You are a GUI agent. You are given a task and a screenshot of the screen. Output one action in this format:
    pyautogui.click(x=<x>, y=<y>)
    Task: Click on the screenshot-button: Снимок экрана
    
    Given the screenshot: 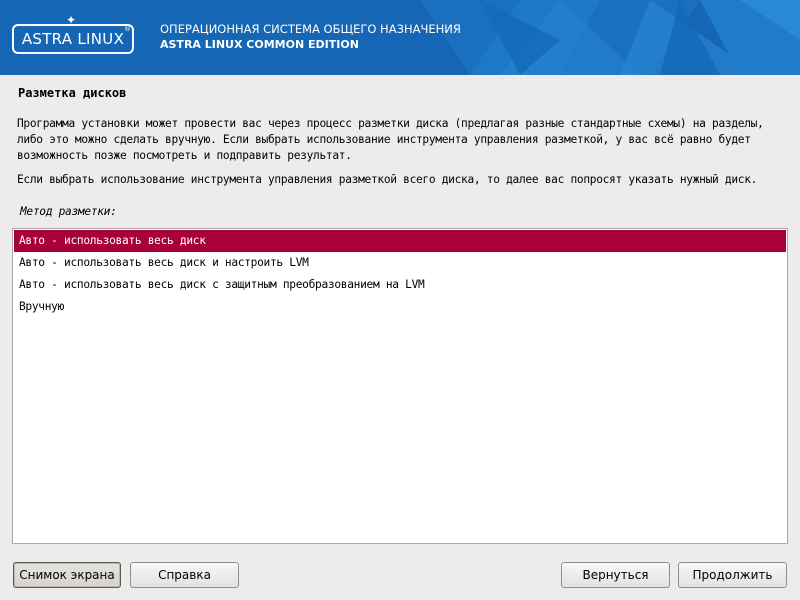 What is the action you would take?
    pyautogui.click(x=67, y=575)
    